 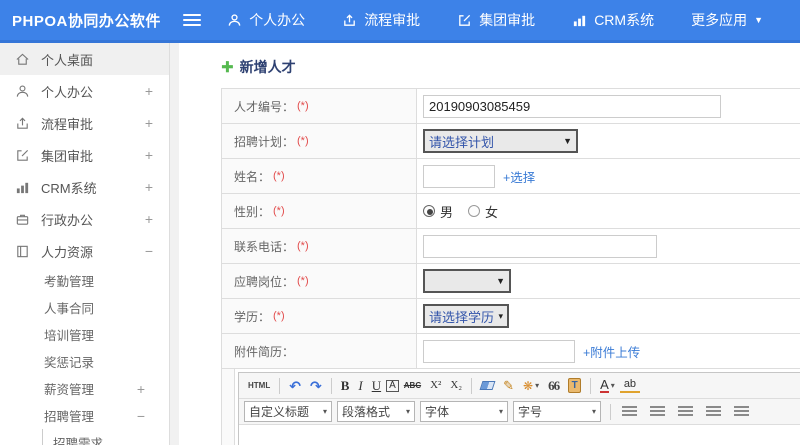 I want to click on field-label: 附件简历：, so click(x=264, y=351).